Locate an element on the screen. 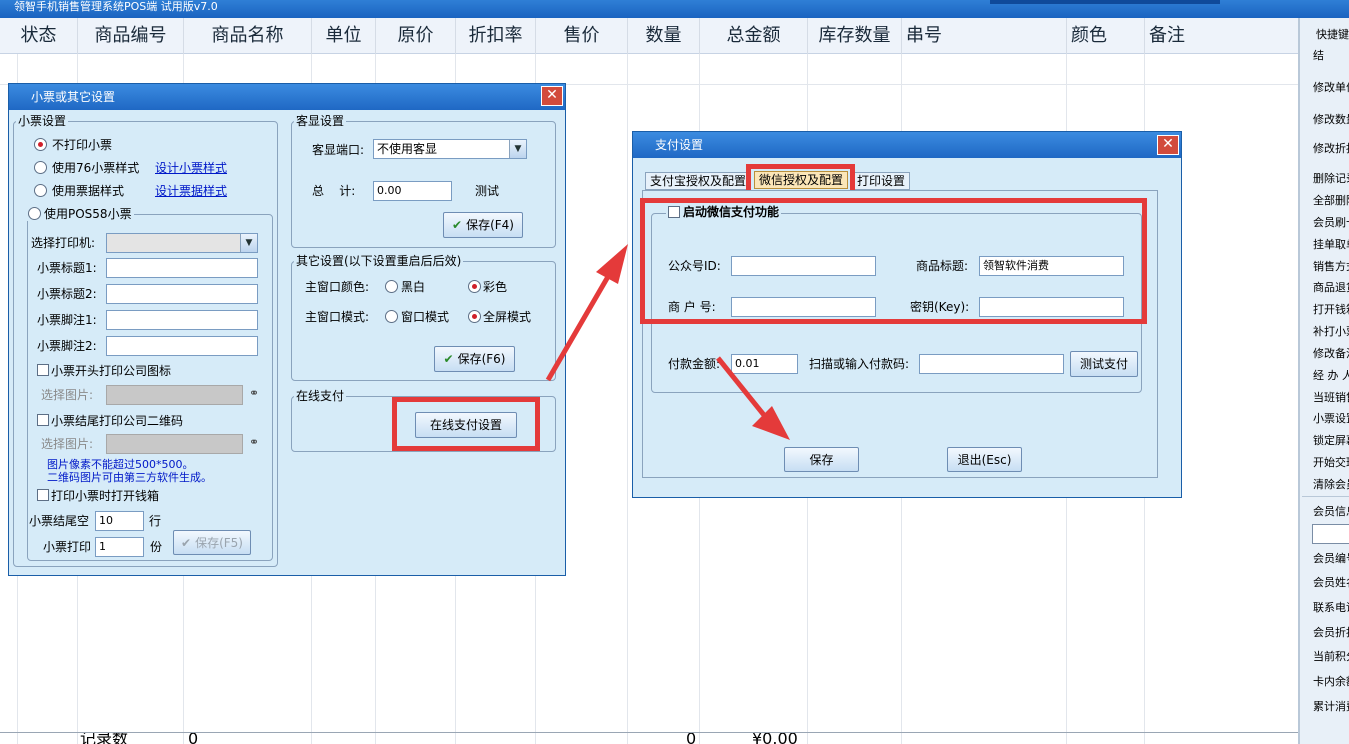 The image size is (1349, 744). window-mode-label: 主窗口模式: is located at coordinates (337, 317).